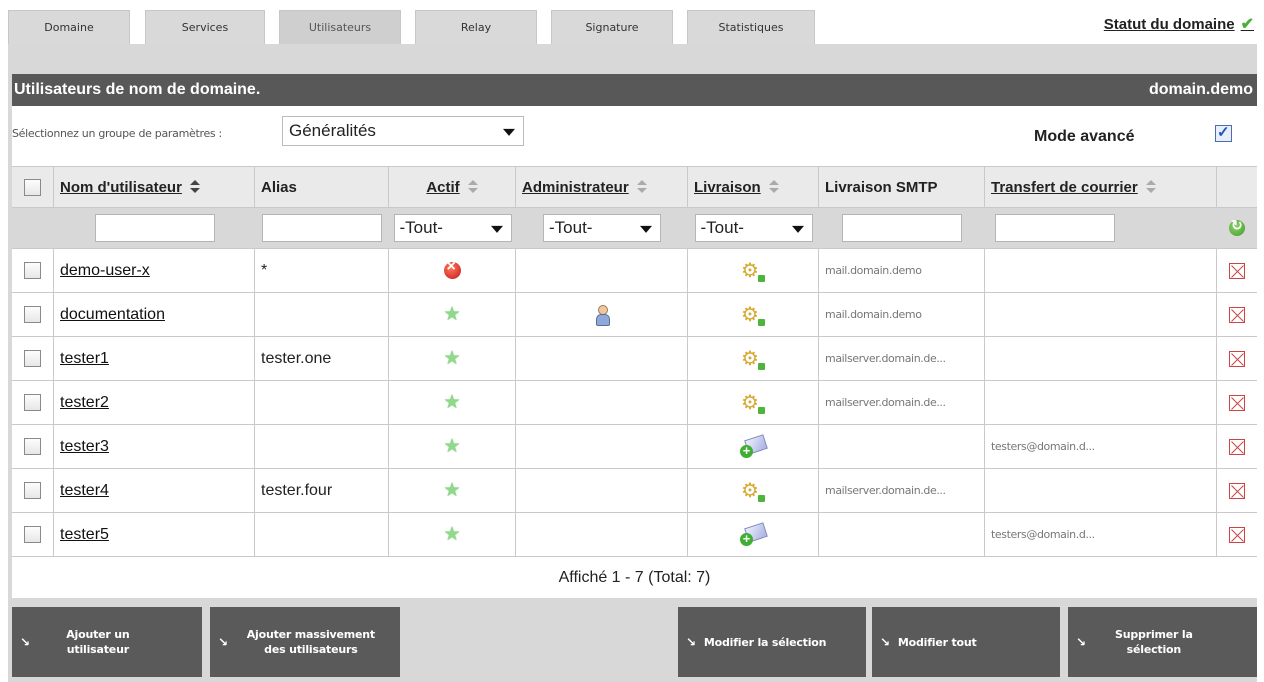 The width and height of the screenshot is (1264, 682). Describe the element at coordinates (322, 187) in the screenshot. I see `col-alias: Alias` at that location.